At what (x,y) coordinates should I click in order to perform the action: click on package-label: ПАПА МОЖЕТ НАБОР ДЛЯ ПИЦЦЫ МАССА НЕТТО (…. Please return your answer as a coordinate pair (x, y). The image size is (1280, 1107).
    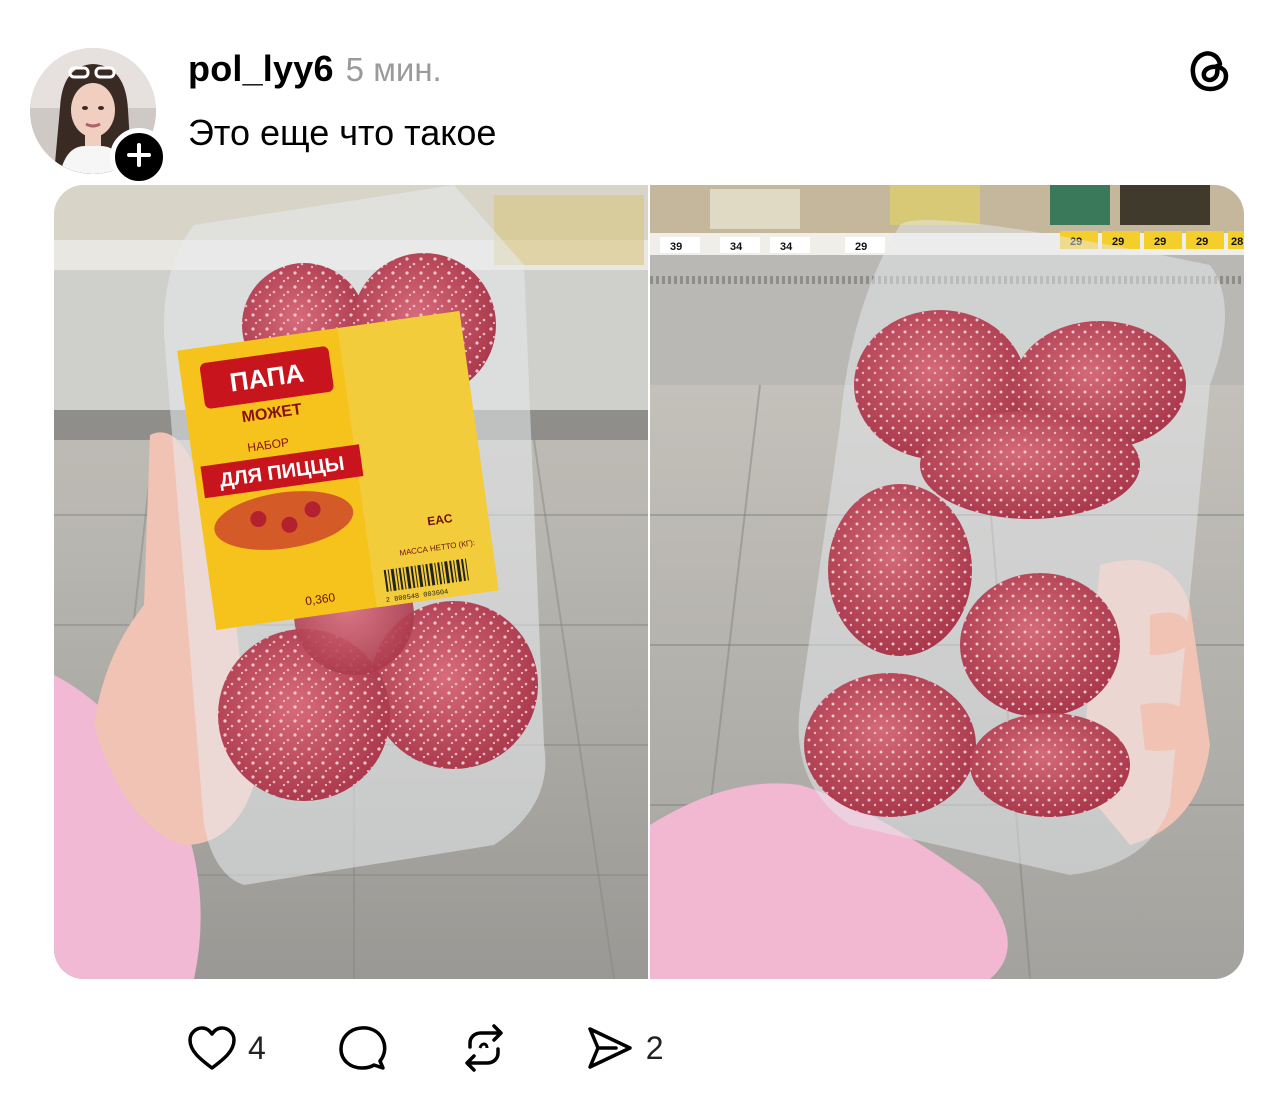
    Looking at the image, I should click on (338, 470).